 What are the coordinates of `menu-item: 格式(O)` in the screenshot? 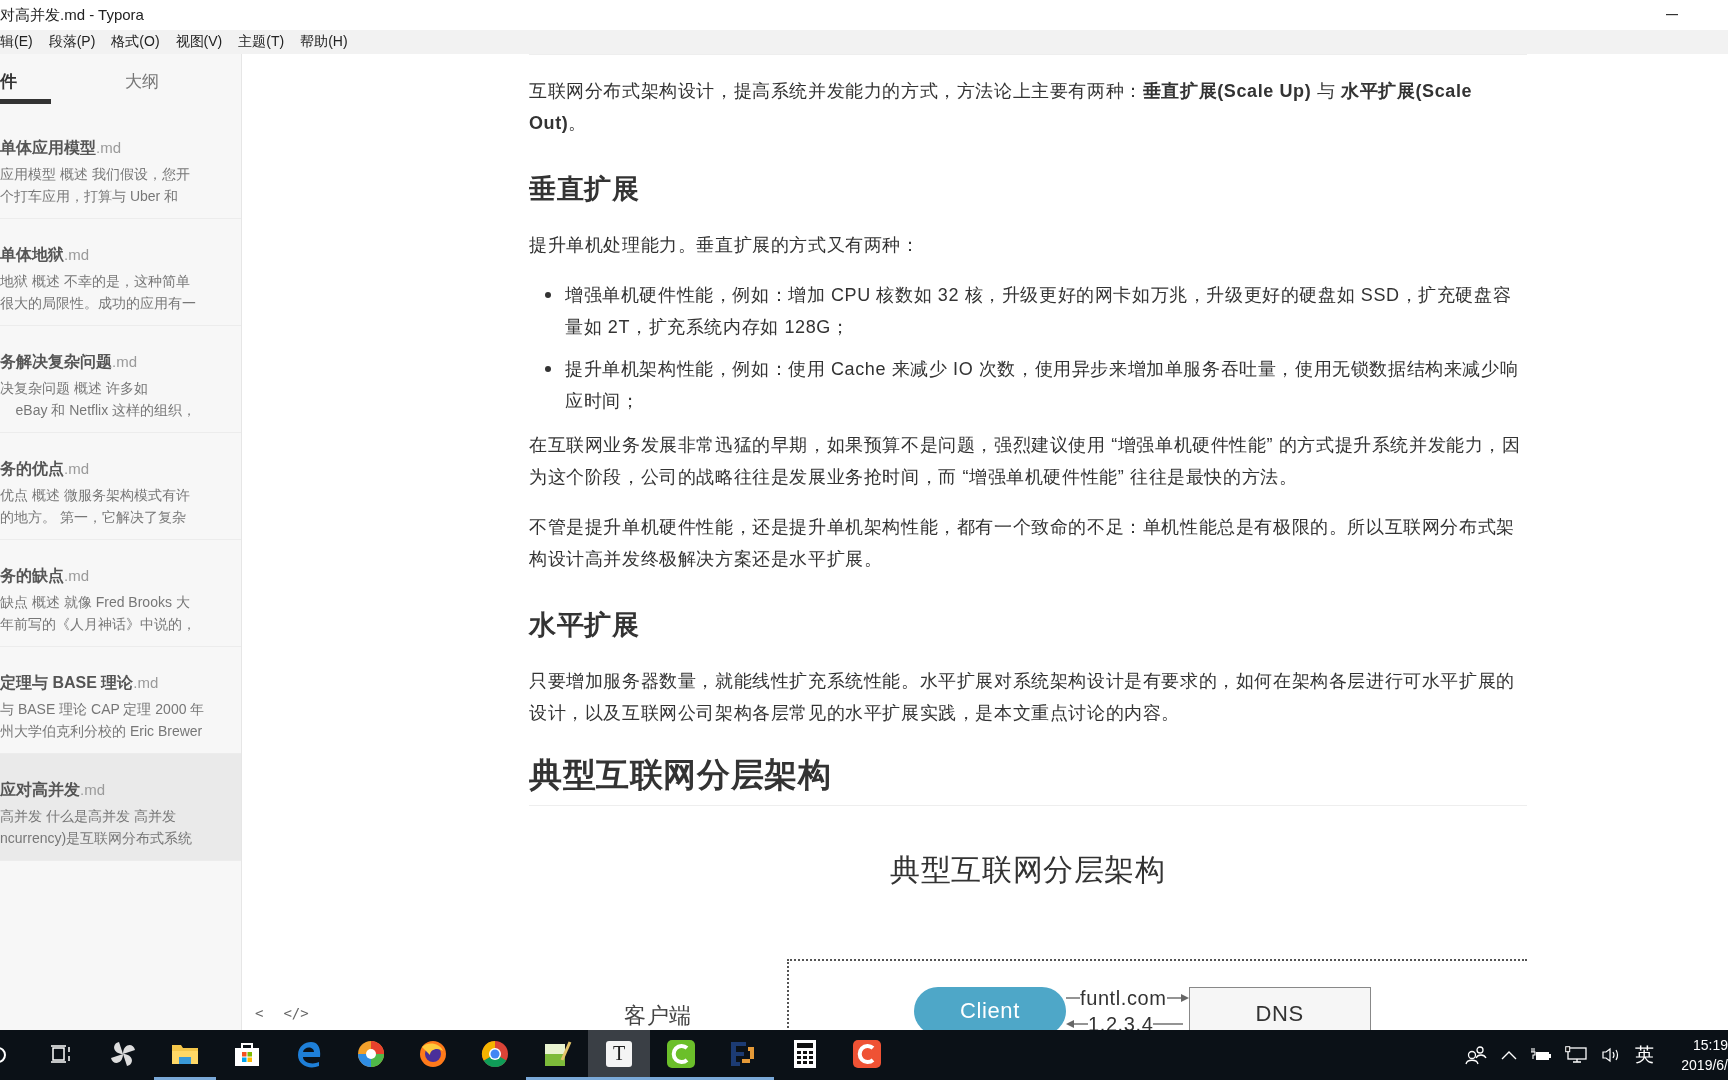 It's located at (135, 42).